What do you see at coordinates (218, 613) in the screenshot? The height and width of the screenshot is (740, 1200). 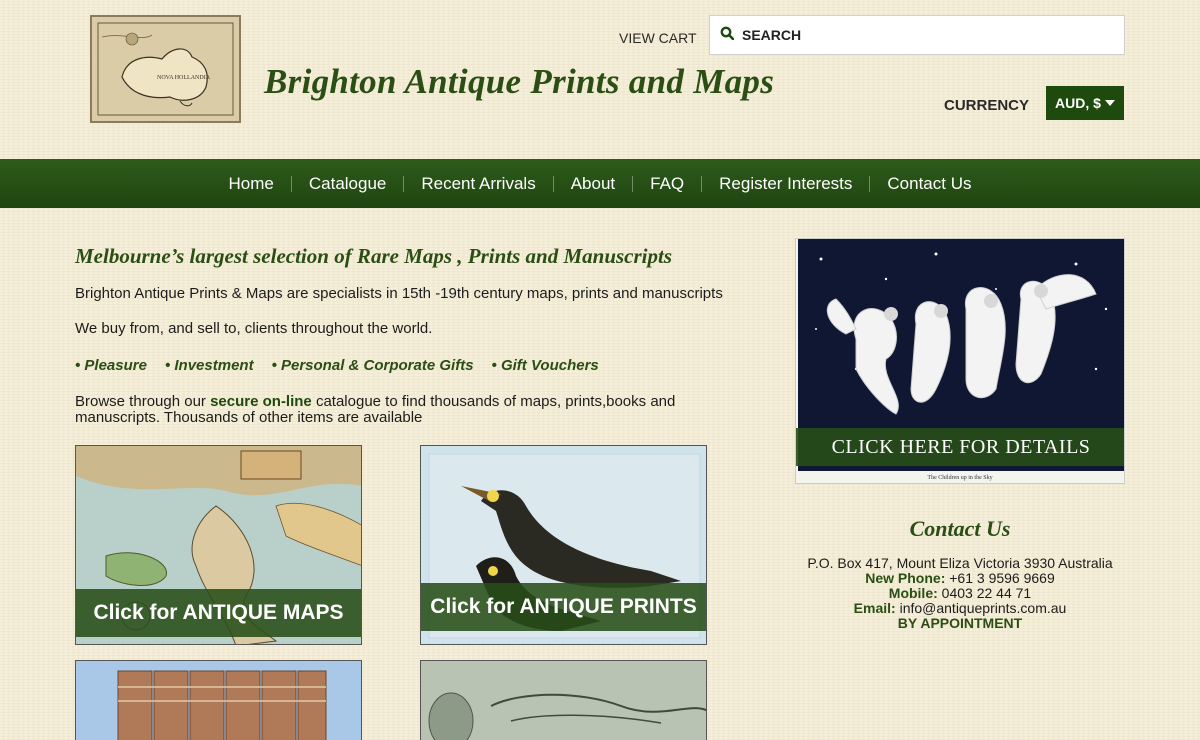 I see `antique-maps-label: Click for ANTIQUE MAPS` at bounding box center [218, 613].